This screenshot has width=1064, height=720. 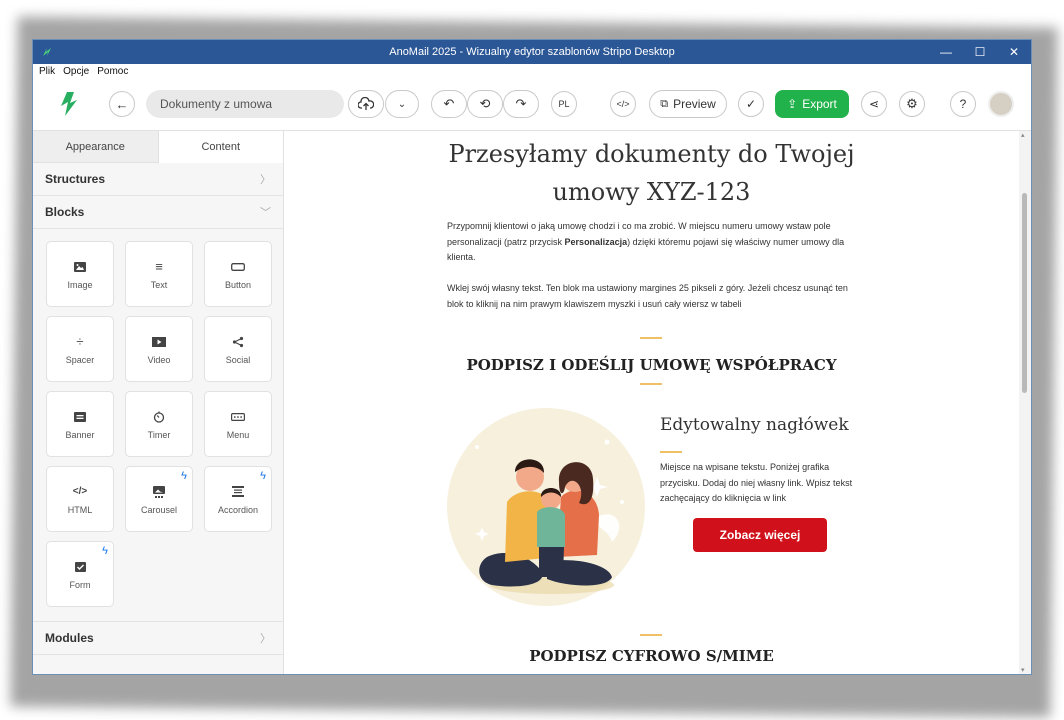 I want to click on block-html: </> HTML, so click(x=80, y=499).